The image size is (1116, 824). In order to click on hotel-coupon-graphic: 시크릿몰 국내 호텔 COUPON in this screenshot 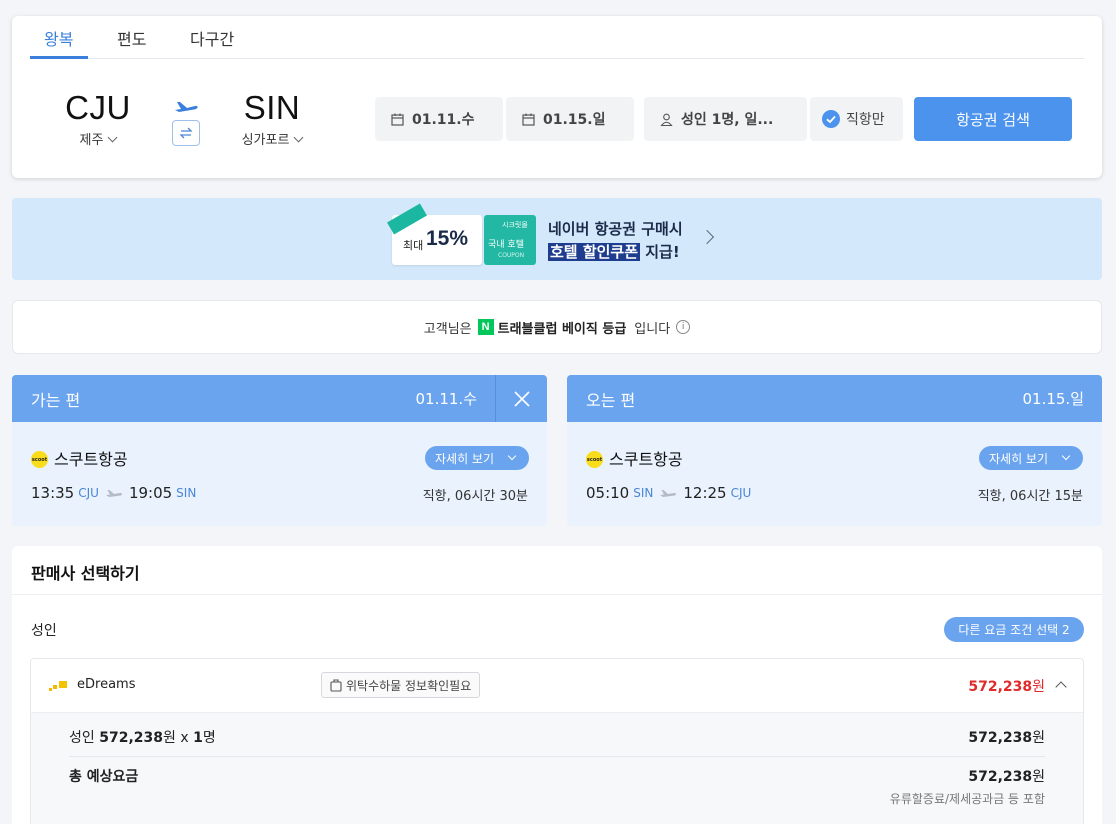, I will do `click(510, 240)`.